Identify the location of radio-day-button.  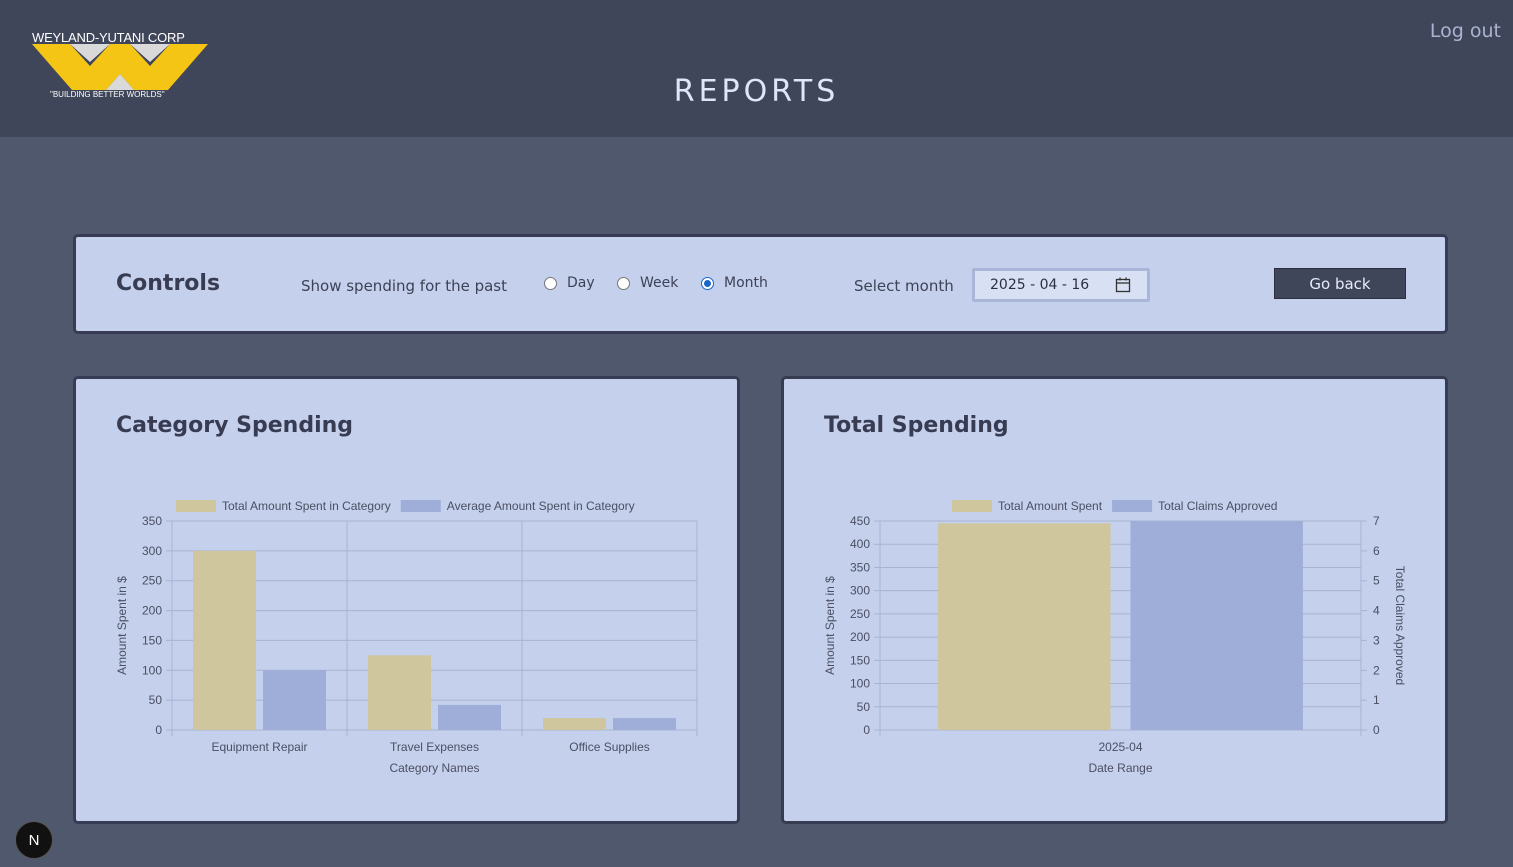
(550, 283).